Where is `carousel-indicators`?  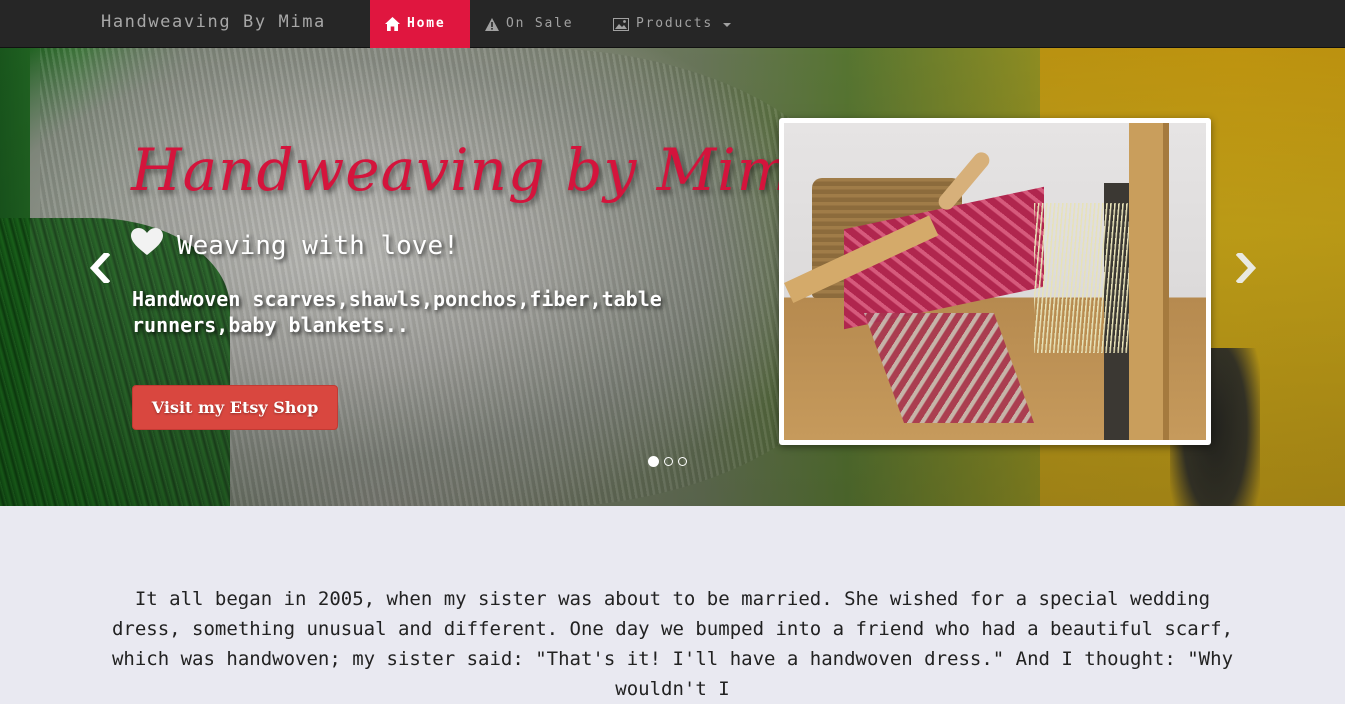 carousel-indicators is located at coordinates (667, 461).